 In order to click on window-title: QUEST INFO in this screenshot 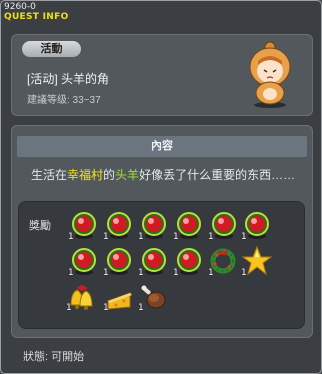, I will do `click(36, 17)`.